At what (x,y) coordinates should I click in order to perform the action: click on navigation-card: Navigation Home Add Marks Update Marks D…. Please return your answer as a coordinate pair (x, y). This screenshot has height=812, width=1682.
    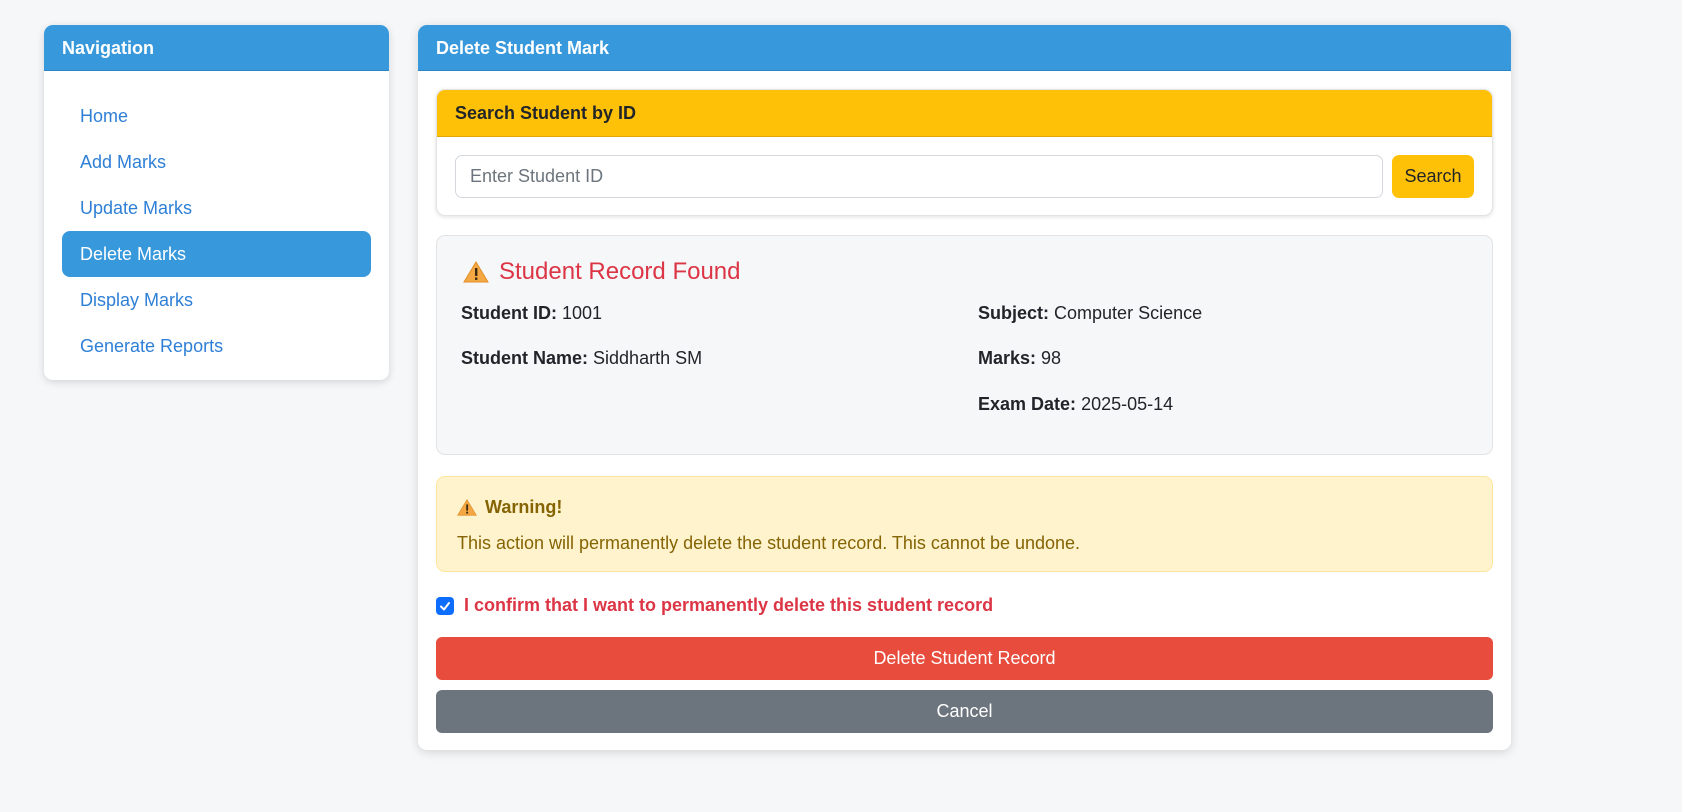
    Looking at the image, I should click on (216, 202).